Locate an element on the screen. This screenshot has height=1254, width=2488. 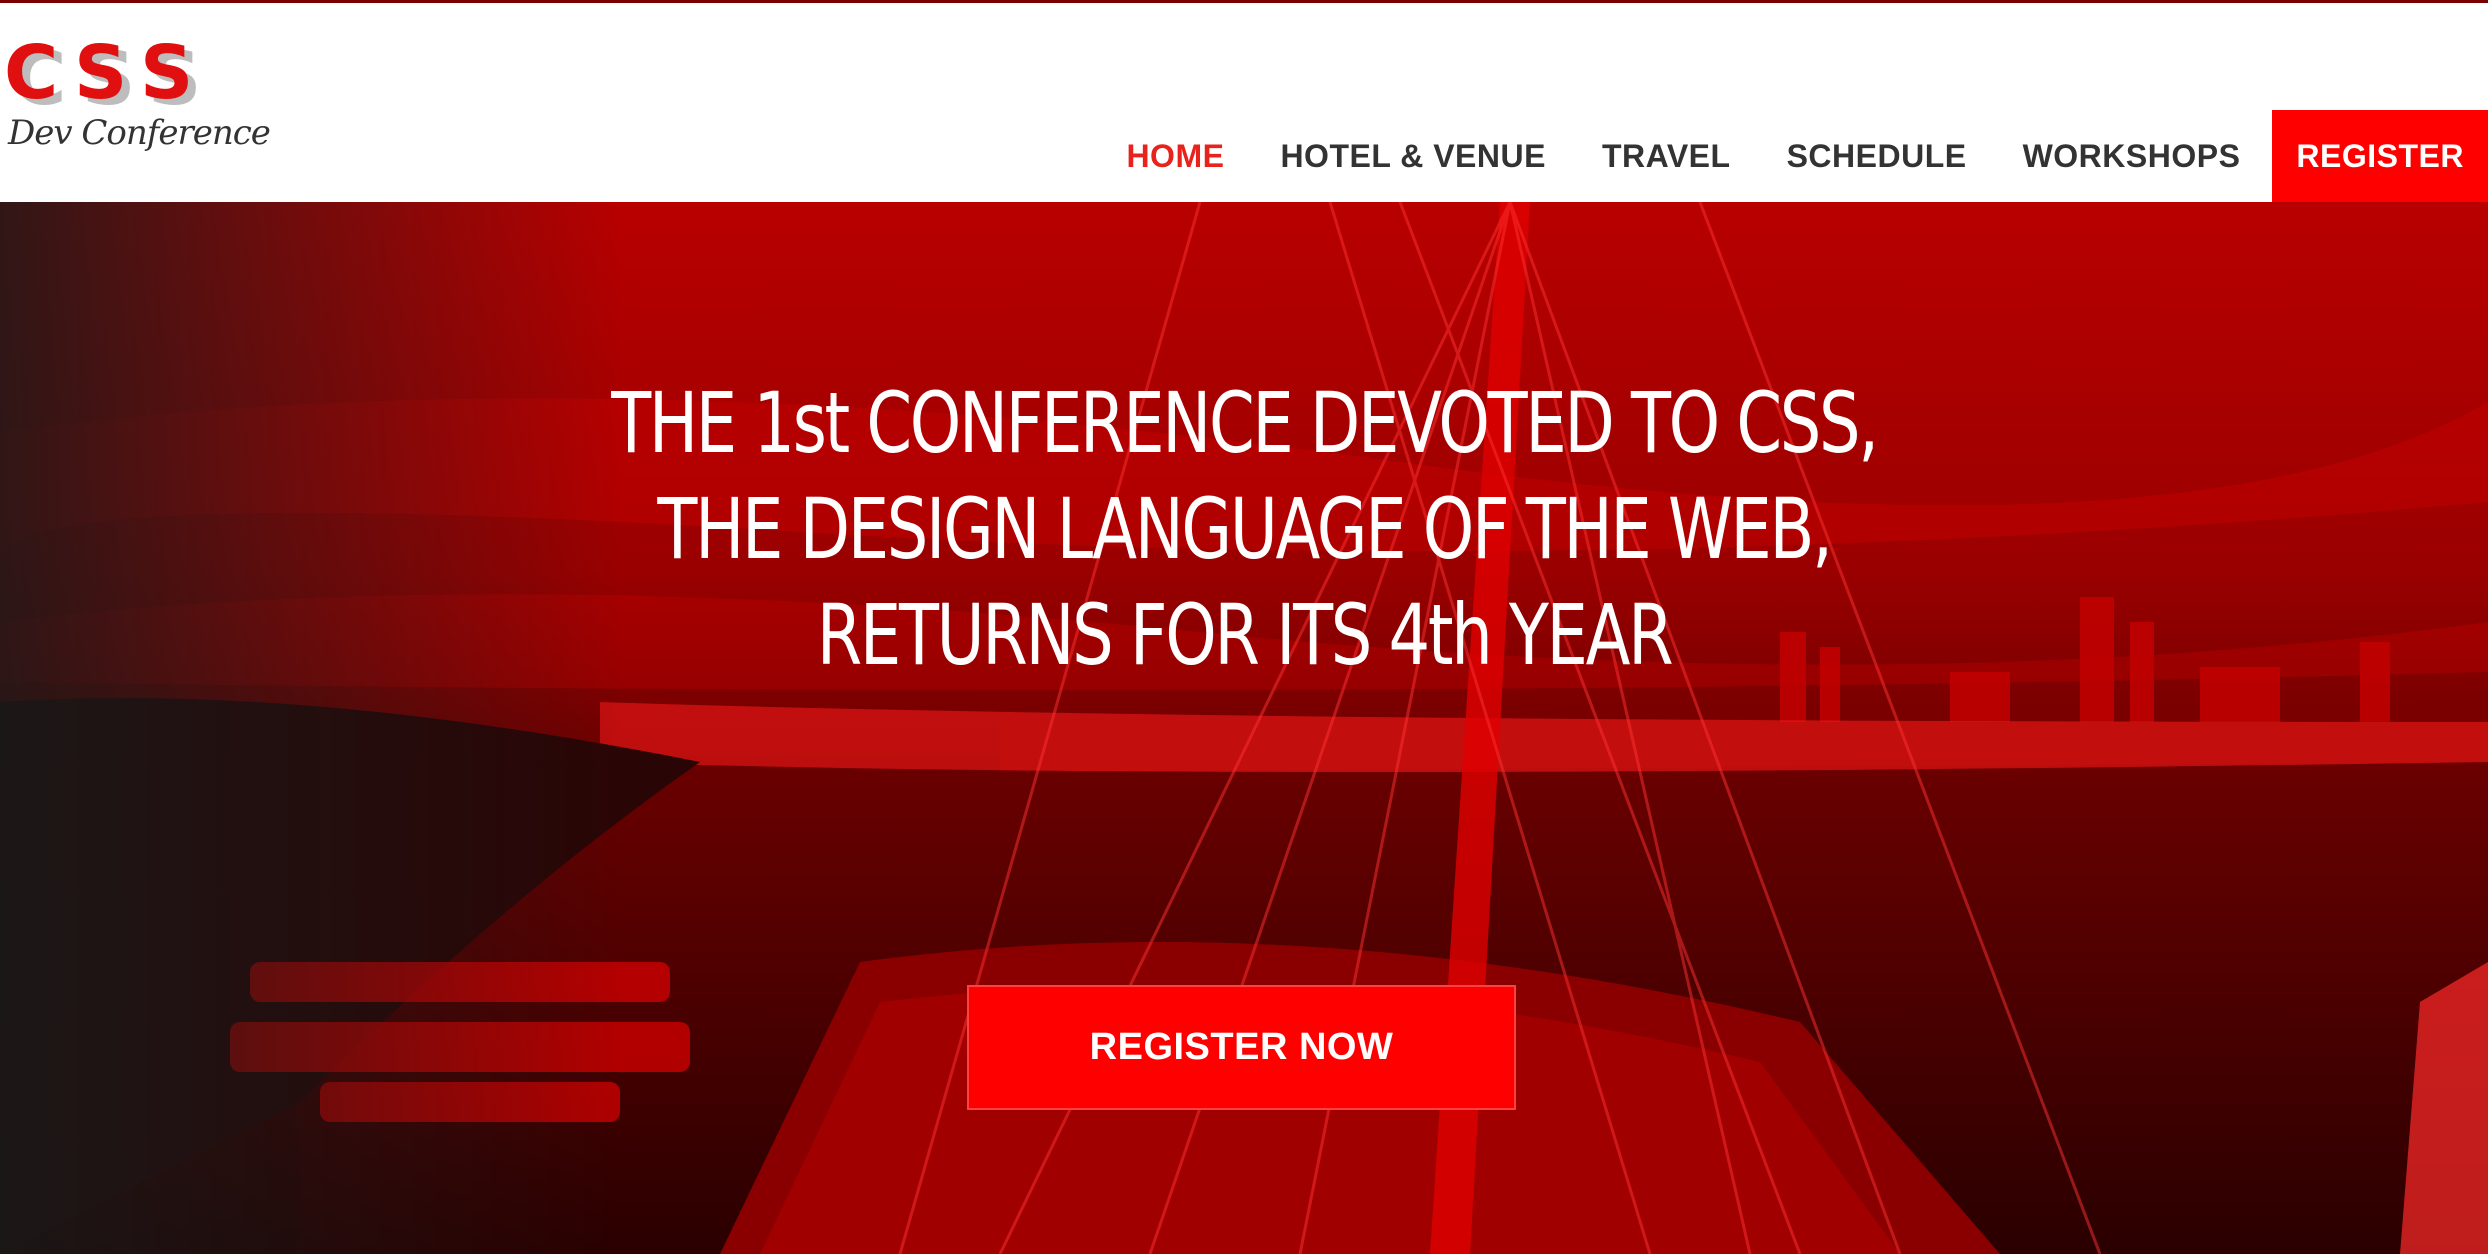
nav-item-home: HOME is located at coordinates (1175, 156).